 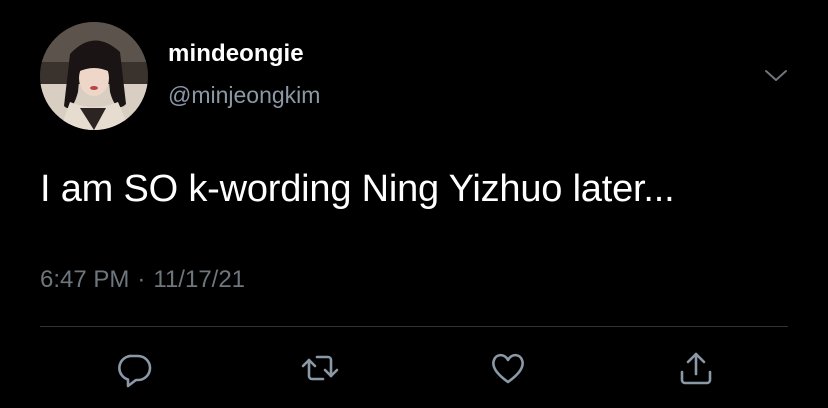 I want to click on divider, so click(x=414, y=326).